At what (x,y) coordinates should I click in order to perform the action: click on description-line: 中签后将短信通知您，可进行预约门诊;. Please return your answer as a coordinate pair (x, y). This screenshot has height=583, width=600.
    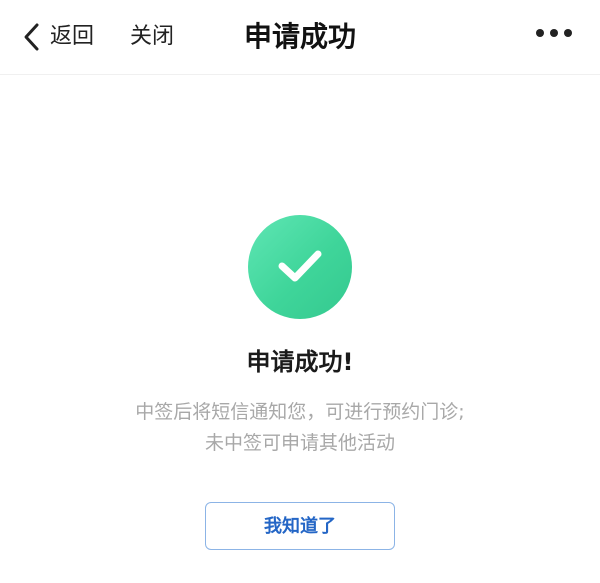
    Looking at the image, I should click on (300, 412).